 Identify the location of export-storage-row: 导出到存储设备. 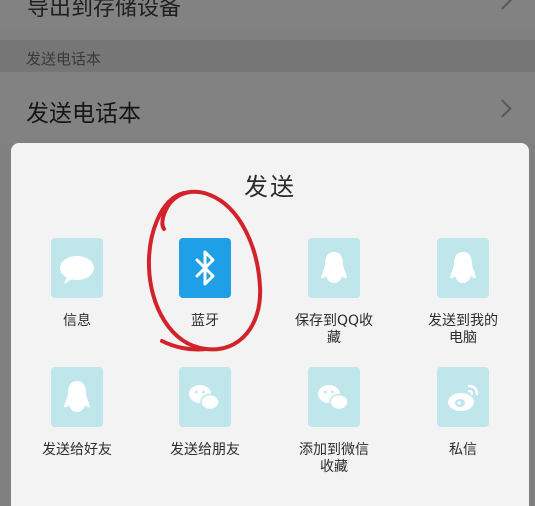
(267, 14).